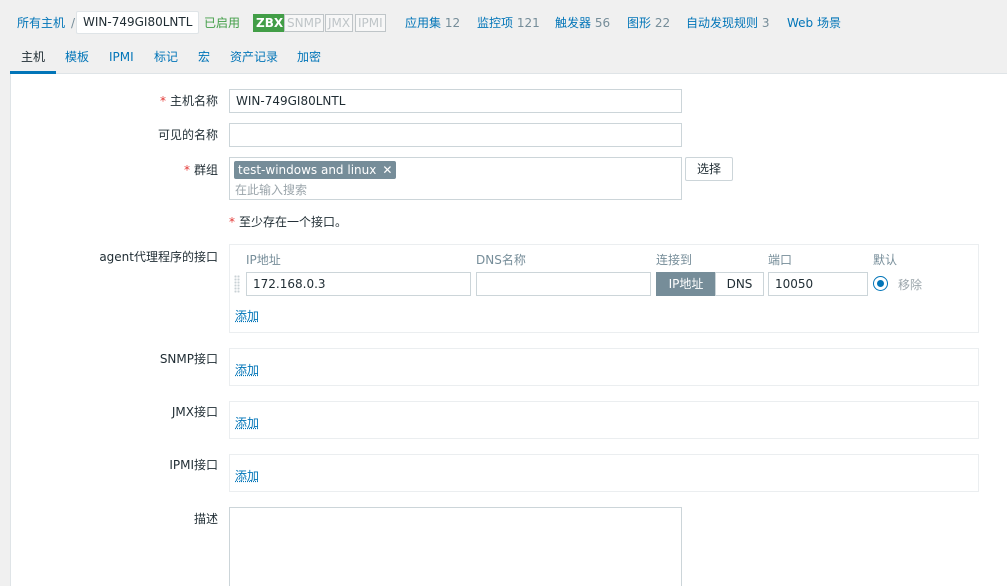 Image resolution: width=1007 pixels, height=586 pixels. I want to click on group-chip-label: test-windows and linux, so click(307, 170).